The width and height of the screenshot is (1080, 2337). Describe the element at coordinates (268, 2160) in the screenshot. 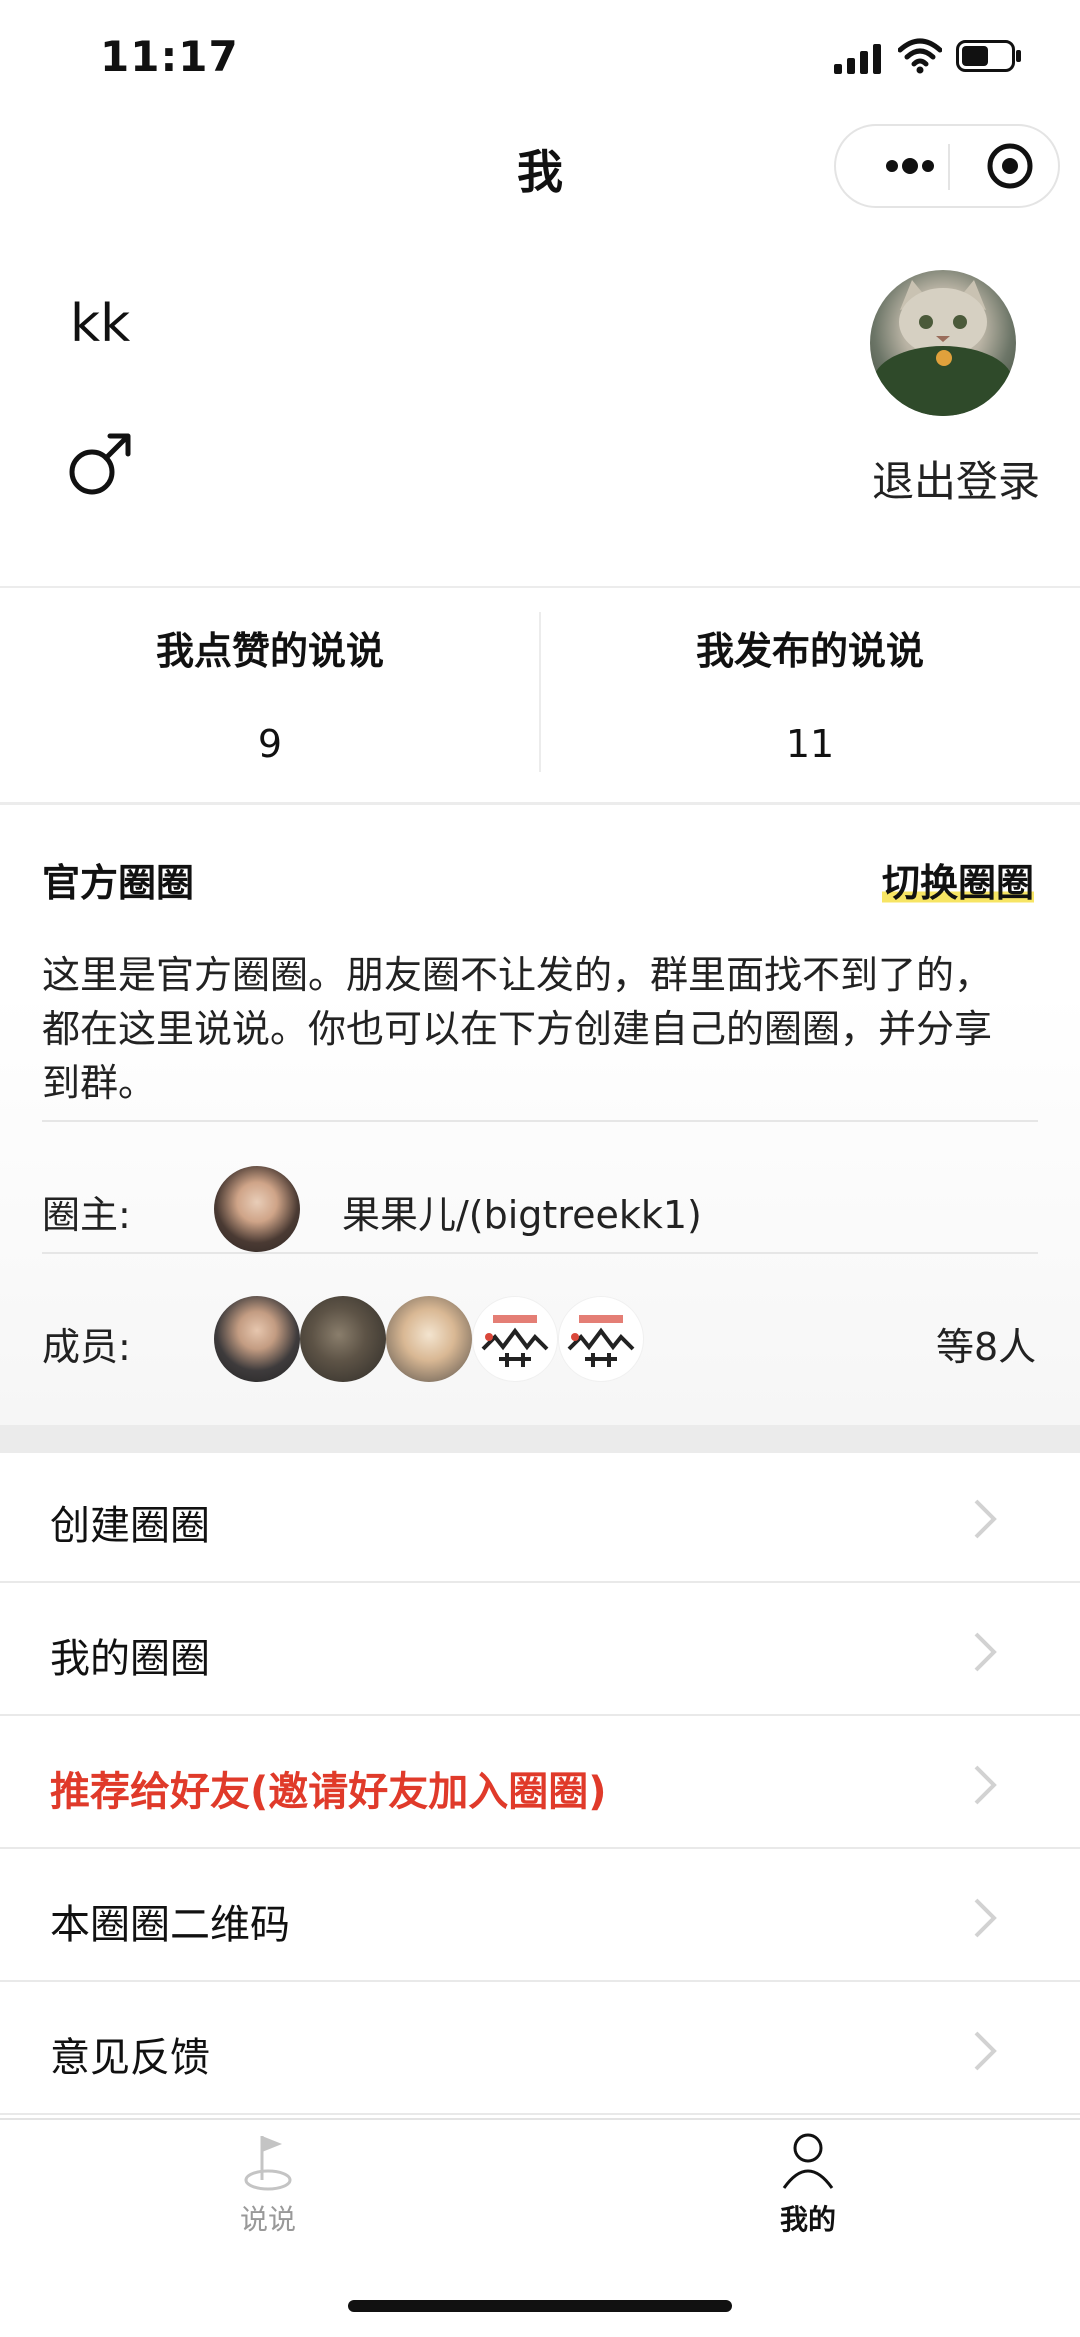

I see `flag-icon` at that location.